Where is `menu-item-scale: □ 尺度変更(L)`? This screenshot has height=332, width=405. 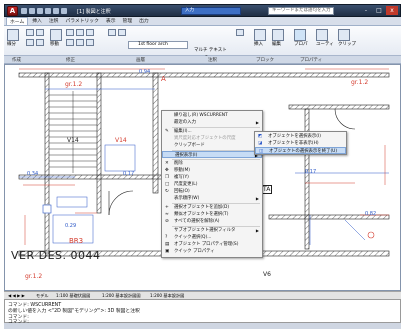
menu-item-scale: □ 尺度変更(L) is located at coordinates (212, 184).